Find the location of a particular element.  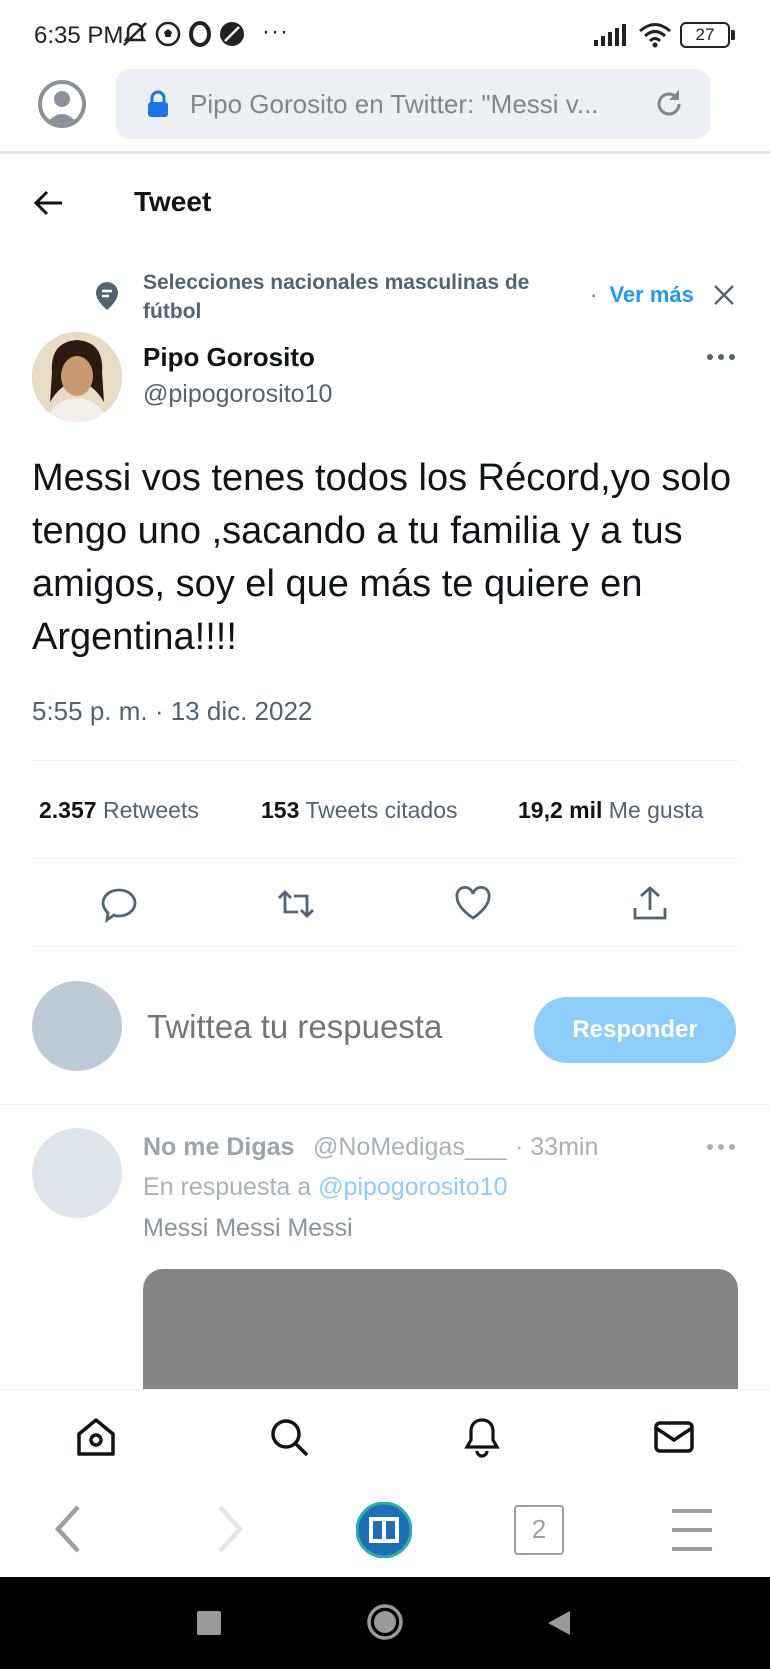

data-saver-icon is located at coordinates (232, 34).